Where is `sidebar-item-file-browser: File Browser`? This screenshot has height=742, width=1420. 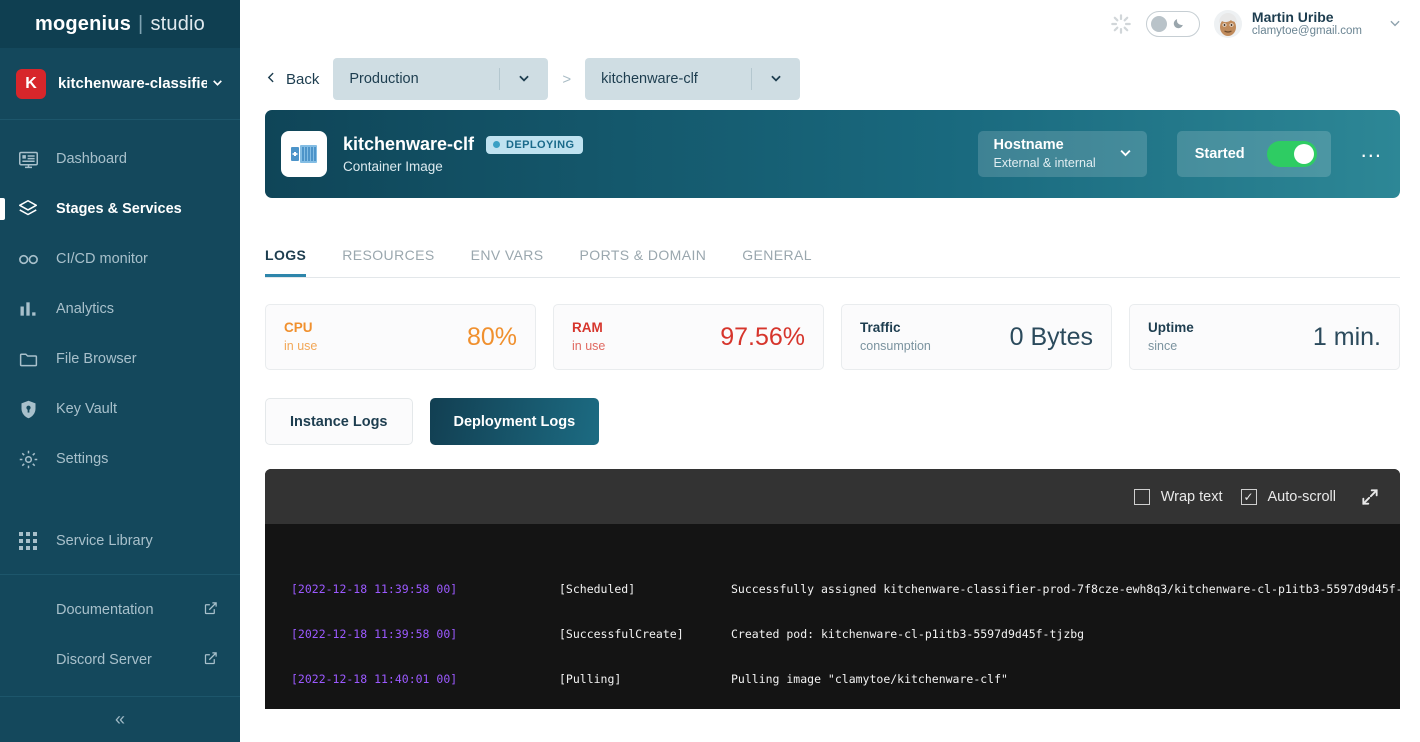 sidebar-item-file-browser: File Browser is located at coordinates (120, 359).